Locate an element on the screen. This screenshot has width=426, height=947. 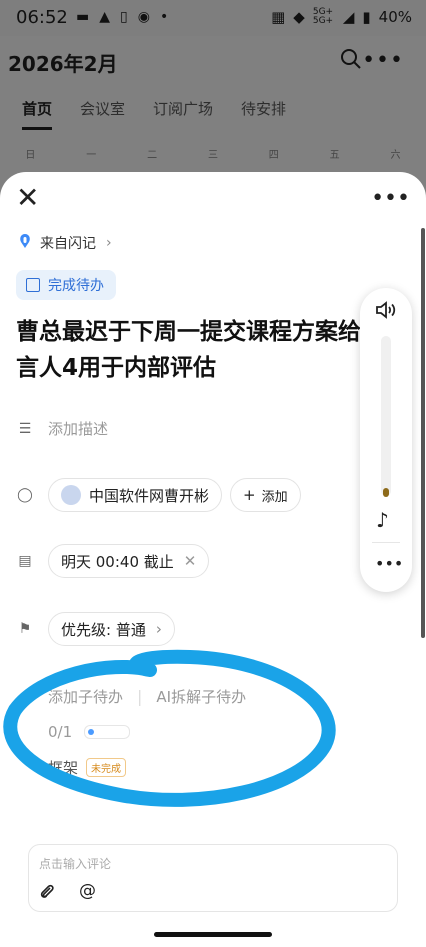
tab-home: 首页 is located at coordinates (37, 114).